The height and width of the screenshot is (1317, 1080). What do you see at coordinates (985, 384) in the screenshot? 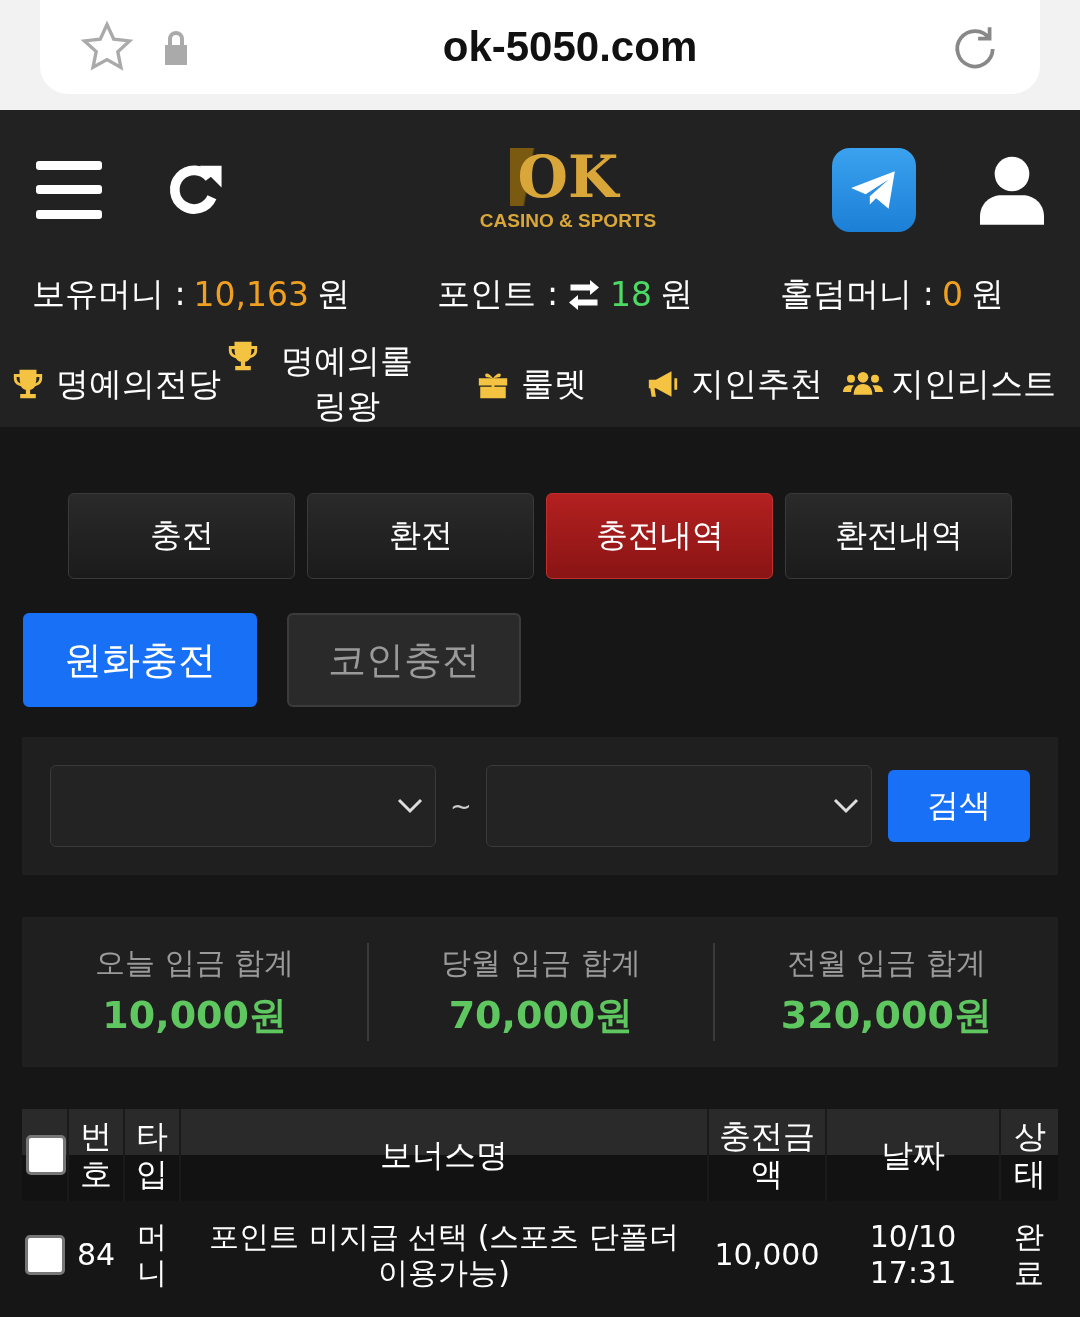
I see `nav-link: 지인리스트` at bounding box center [985, 384].